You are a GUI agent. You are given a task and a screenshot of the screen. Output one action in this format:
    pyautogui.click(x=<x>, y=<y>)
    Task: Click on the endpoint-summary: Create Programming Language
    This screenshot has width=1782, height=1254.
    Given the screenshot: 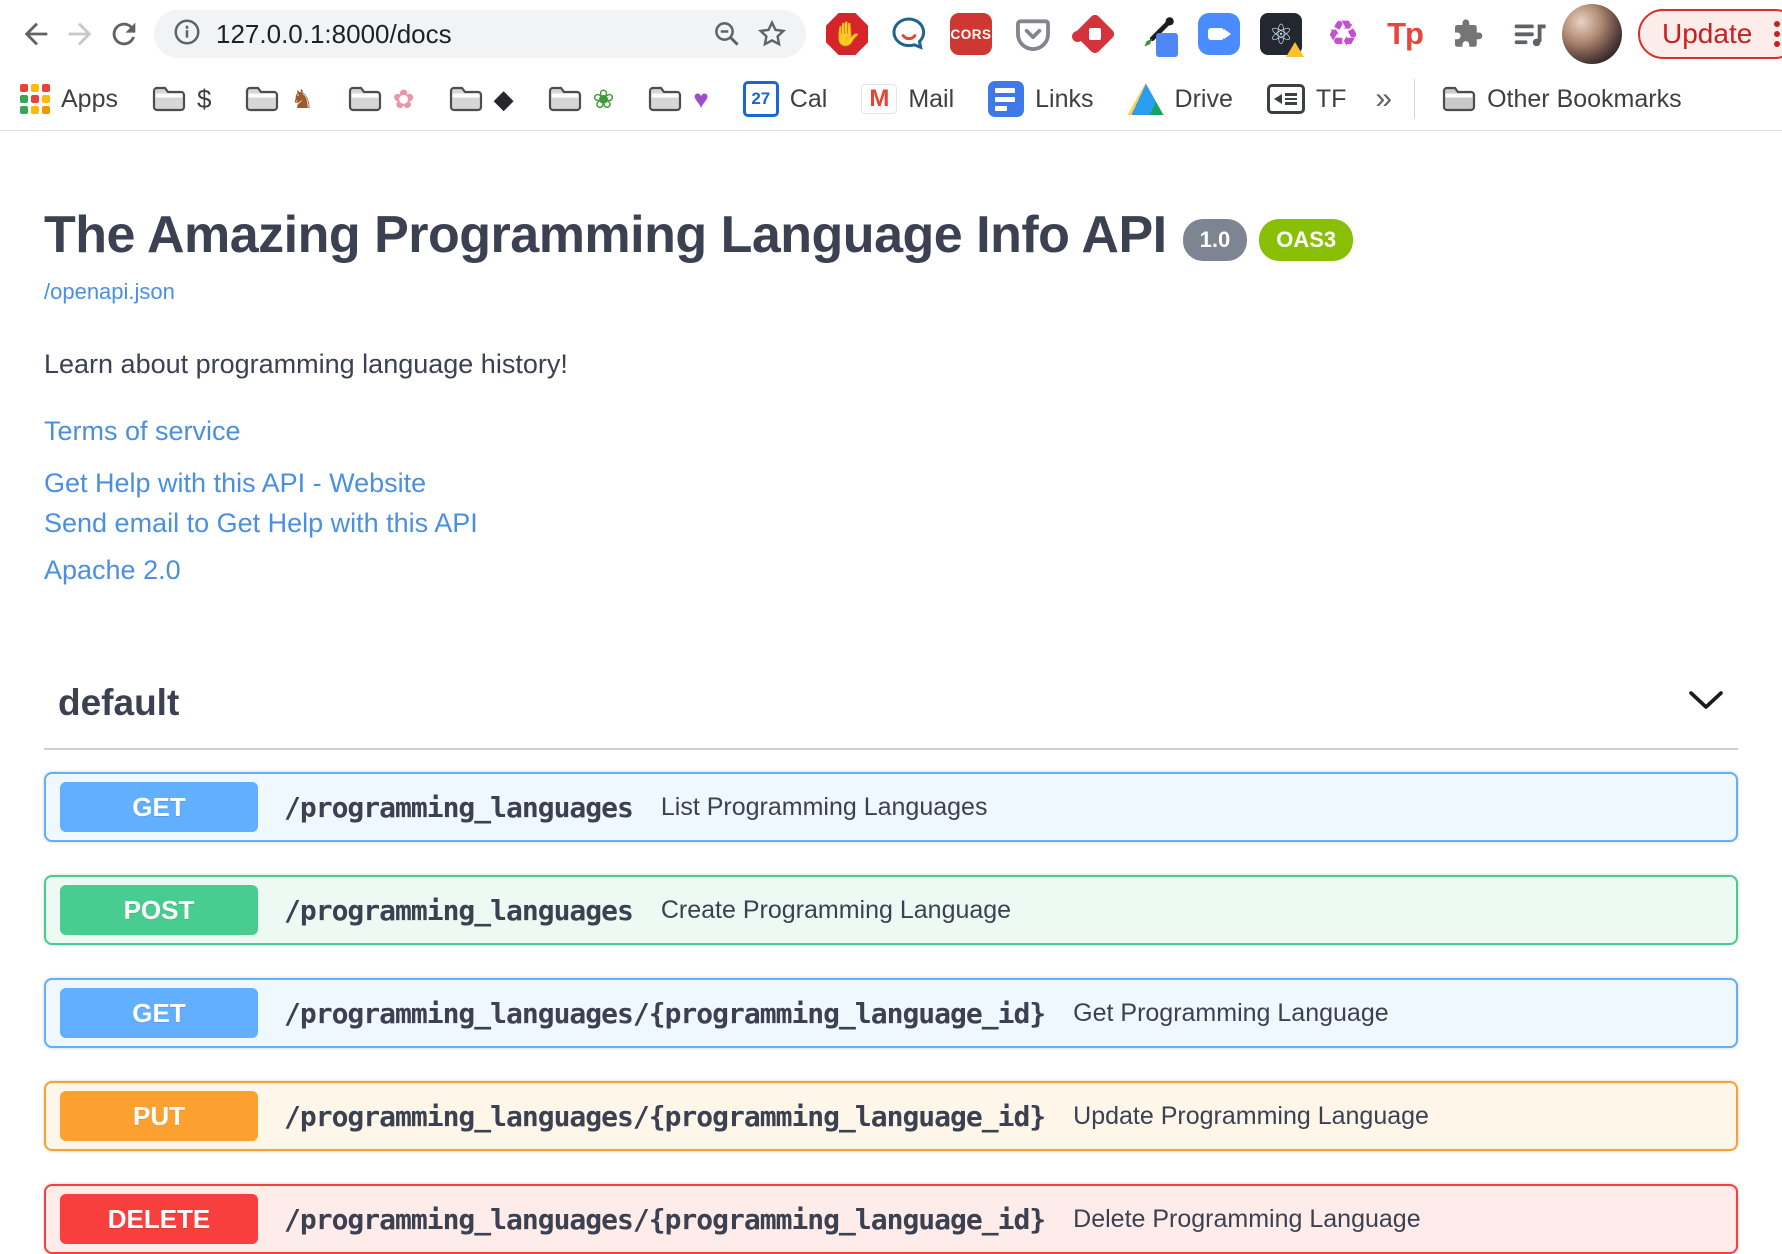 What is the action you would take?
    pyautogui.click(x=836, y=909)
    